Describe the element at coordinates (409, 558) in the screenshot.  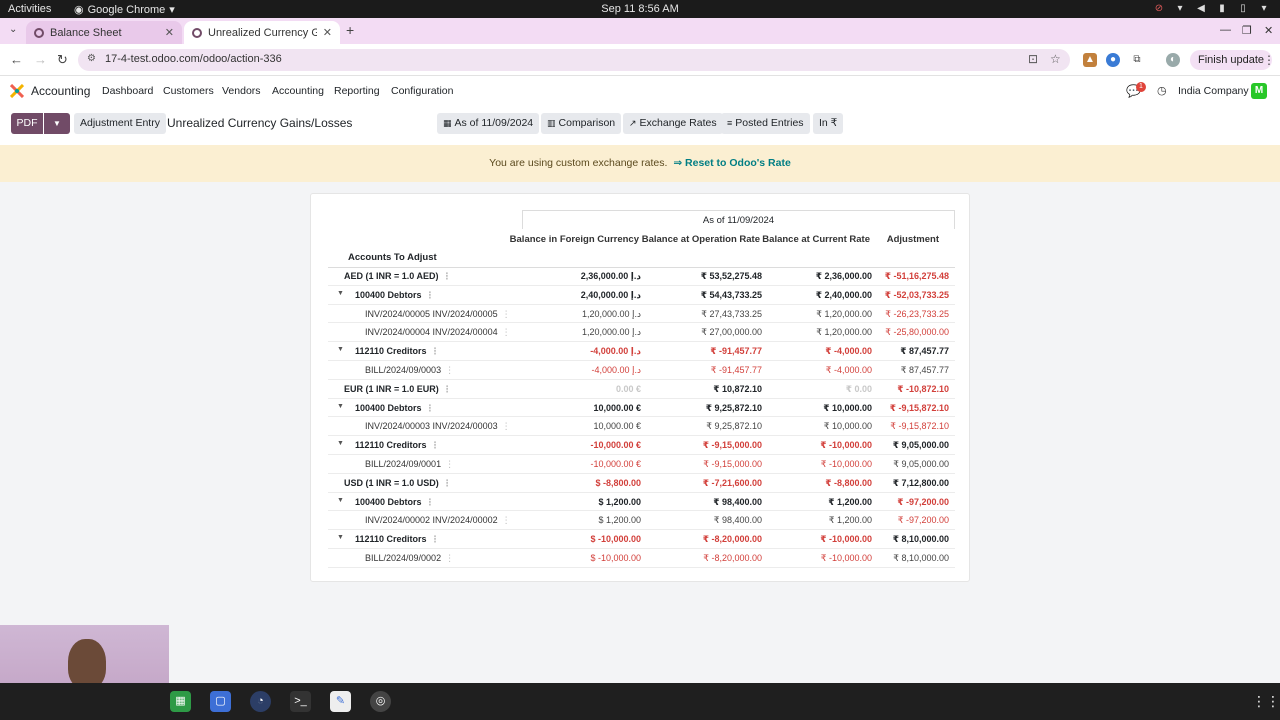
I see `row-label: BILL/2024/09/0002 ⋮` at that location.